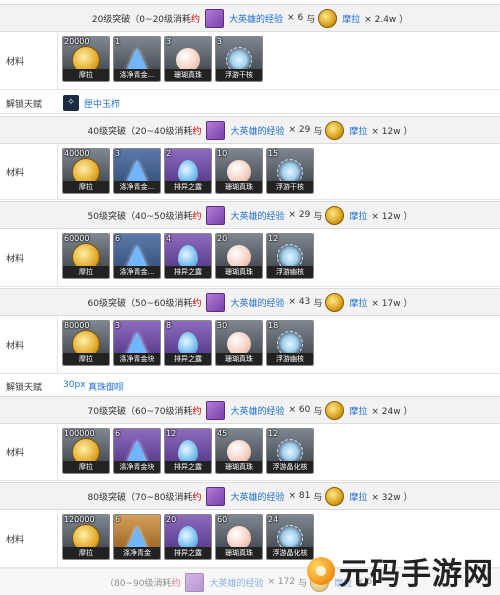 Image resolution: width=500 pixels, height=595 pixels. Describe the element at coordinates (77, 238) in the screenshot. I see `material-count: 60000` at that location.